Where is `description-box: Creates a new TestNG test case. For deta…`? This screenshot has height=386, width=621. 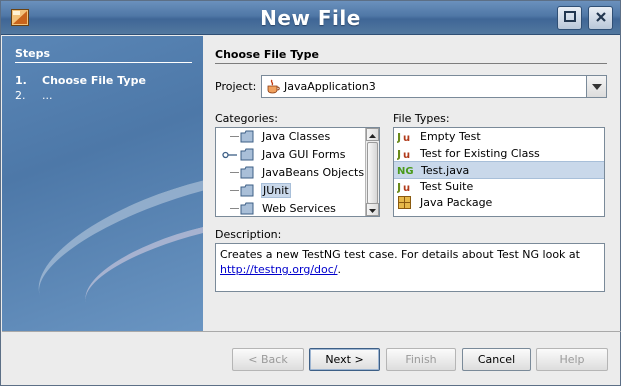 description-box: Creates a new TestNG test case. For deta… is located at coordinates (410, 267).